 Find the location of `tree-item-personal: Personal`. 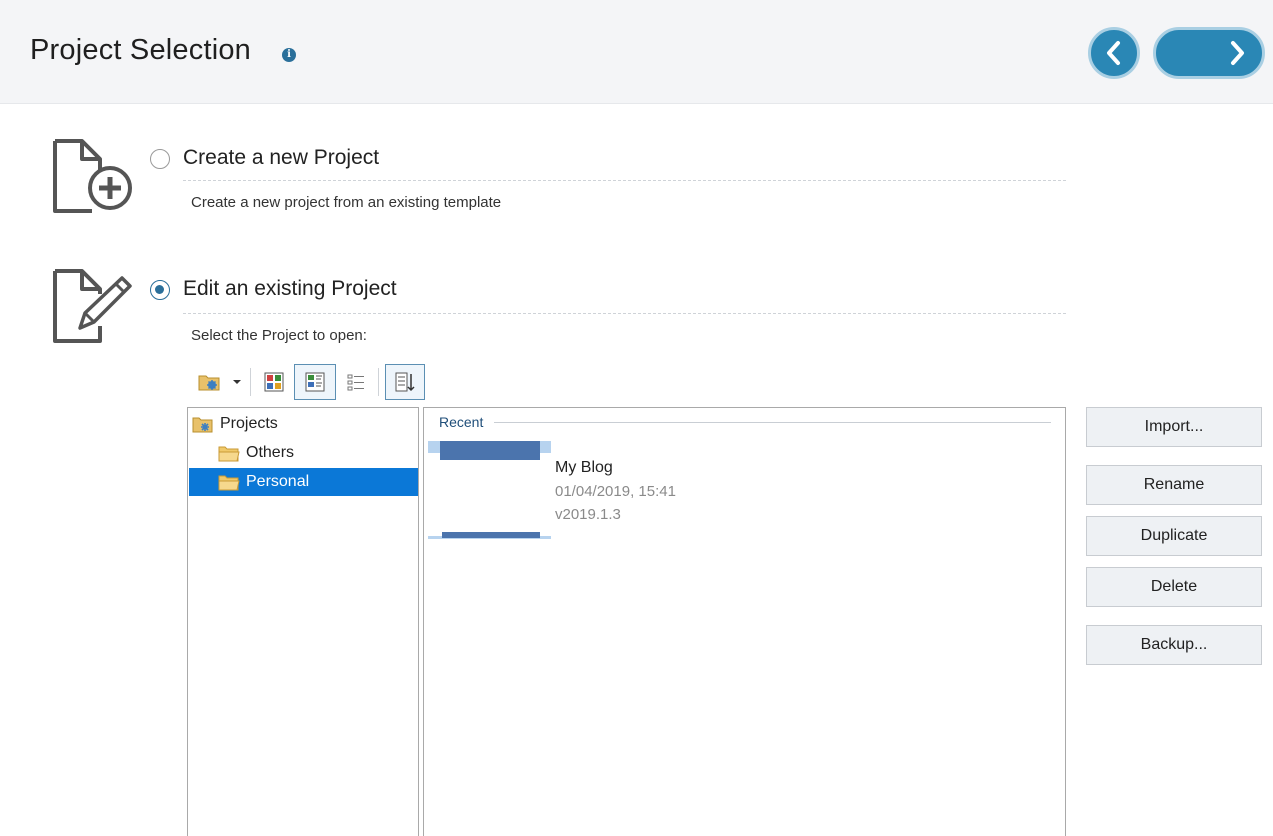

tree-item-personal: Personal is located at coordinates (303, 482).